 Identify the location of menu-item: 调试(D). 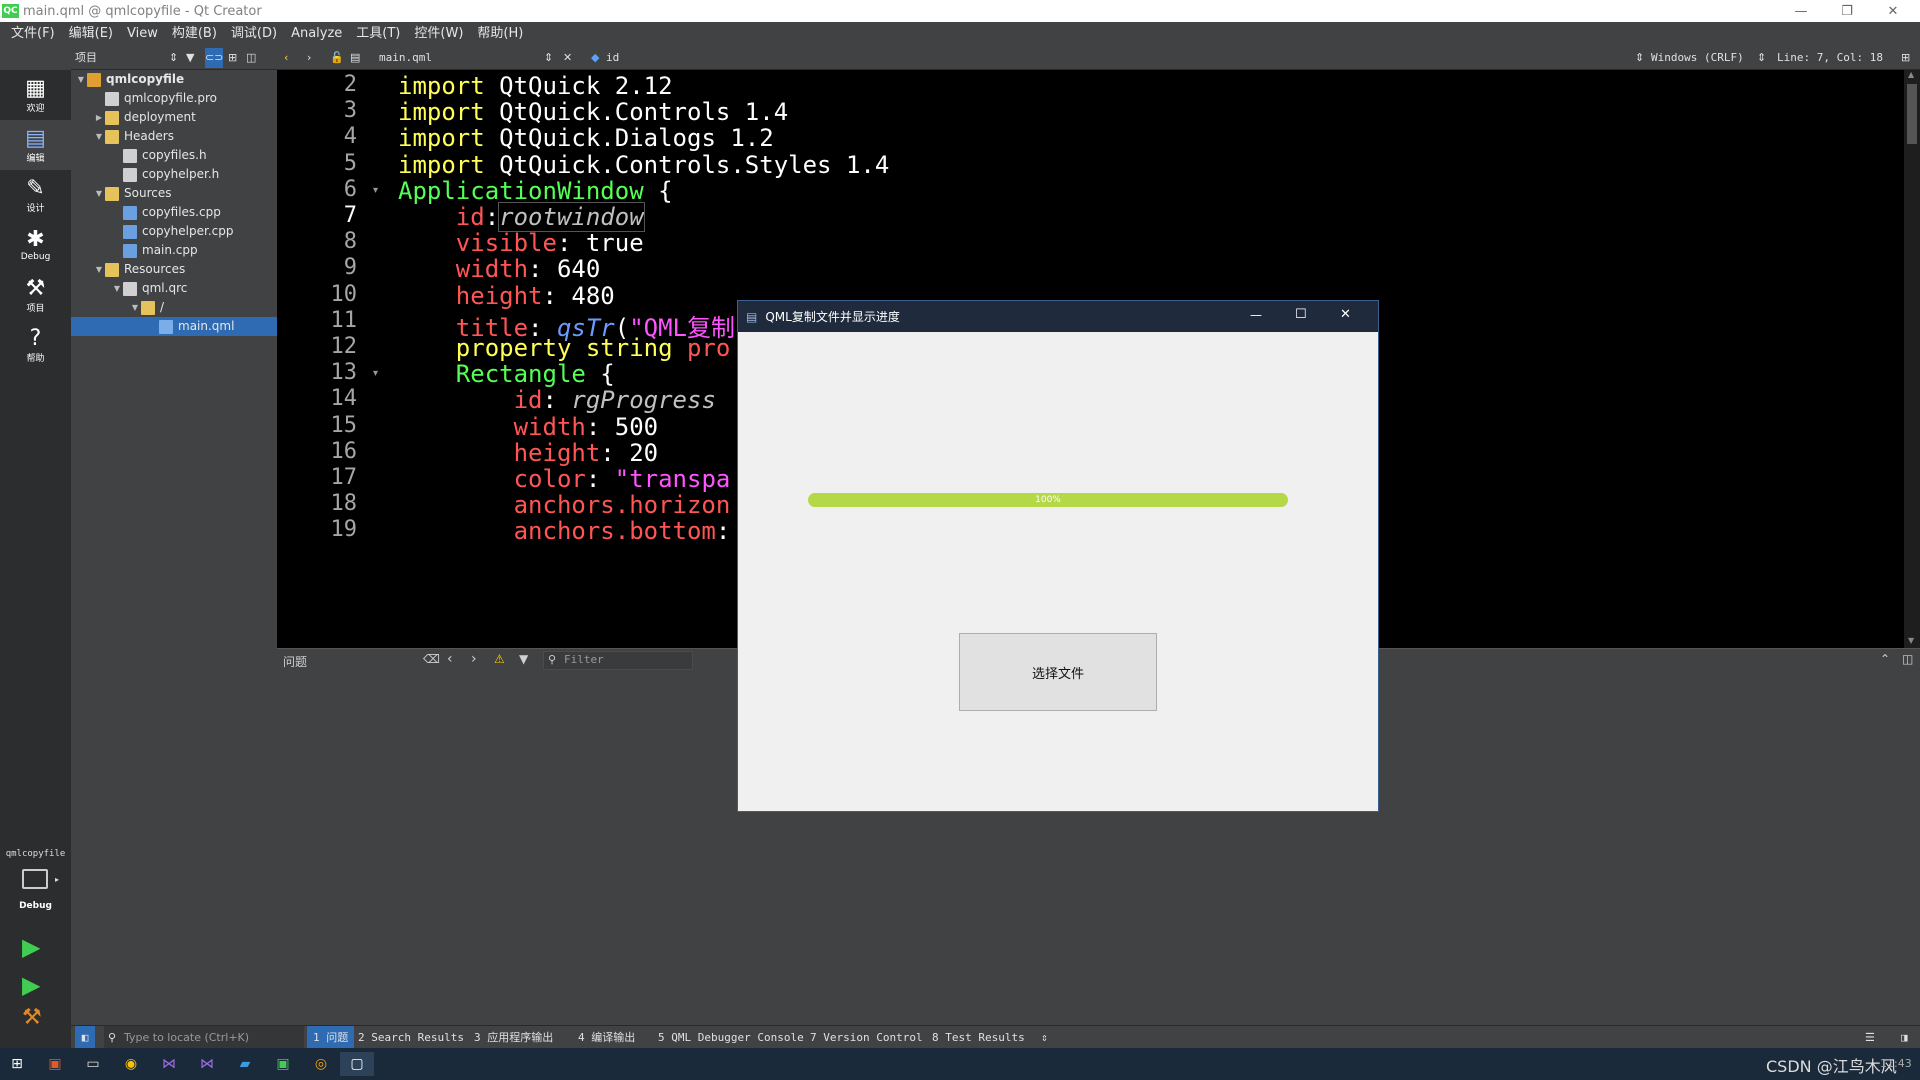
(254, 34).